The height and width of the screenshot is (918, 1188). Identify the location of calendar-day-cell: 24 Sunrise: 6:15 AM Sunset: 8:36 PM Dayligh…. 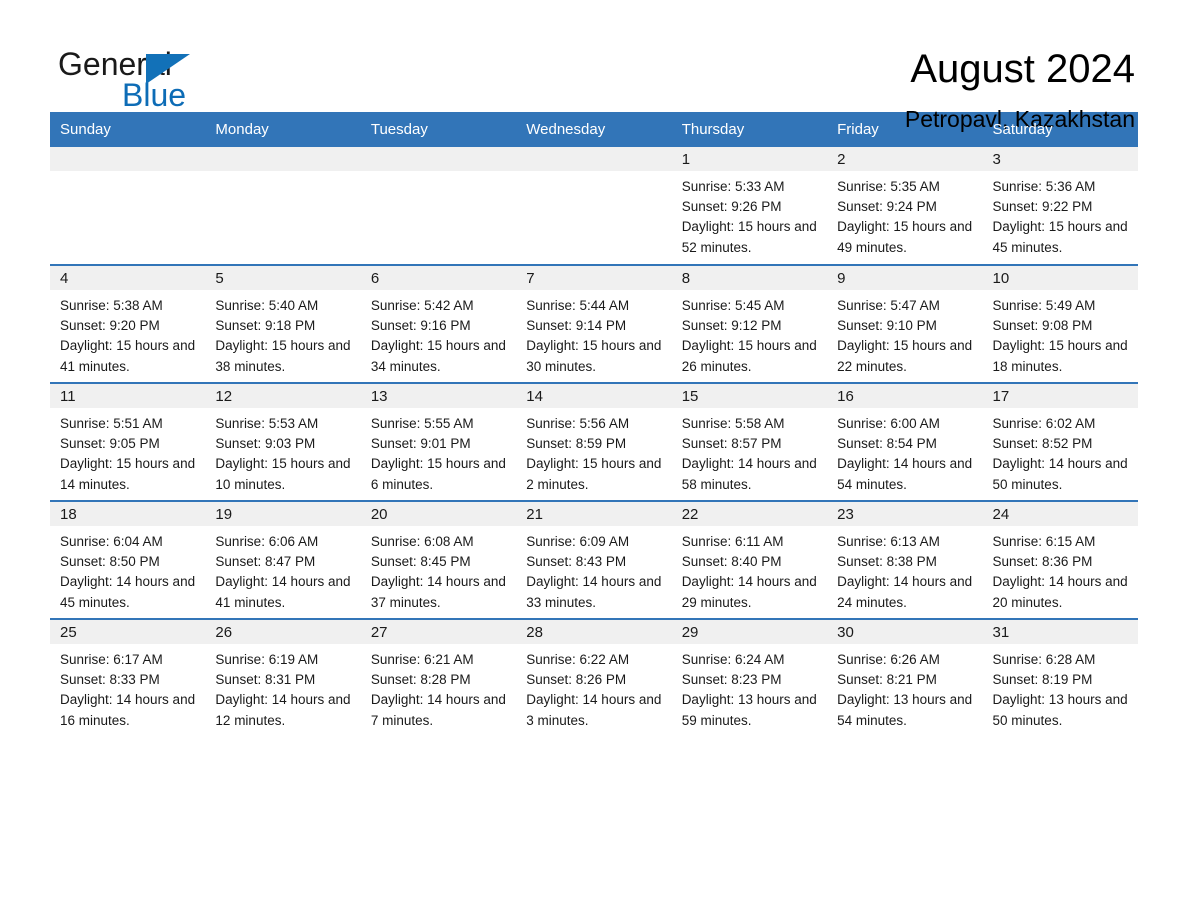
(1060, 559).